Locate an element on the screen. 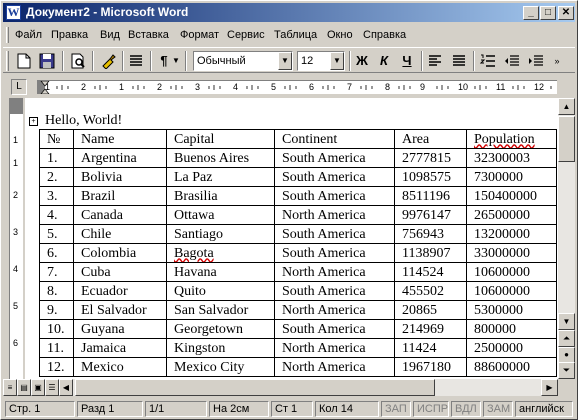 The image size is (578, 420). italic-button: К is located at coordinates (384, 61).